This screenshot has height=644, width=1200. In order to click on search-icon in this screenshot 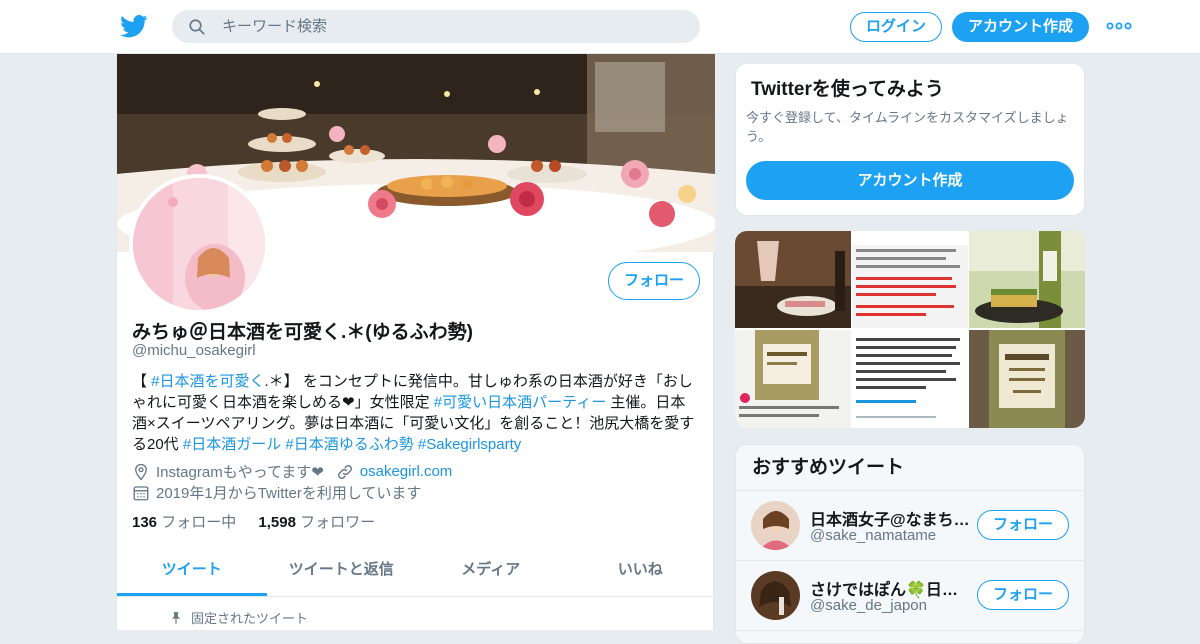, I will do `click(197, 27)`.